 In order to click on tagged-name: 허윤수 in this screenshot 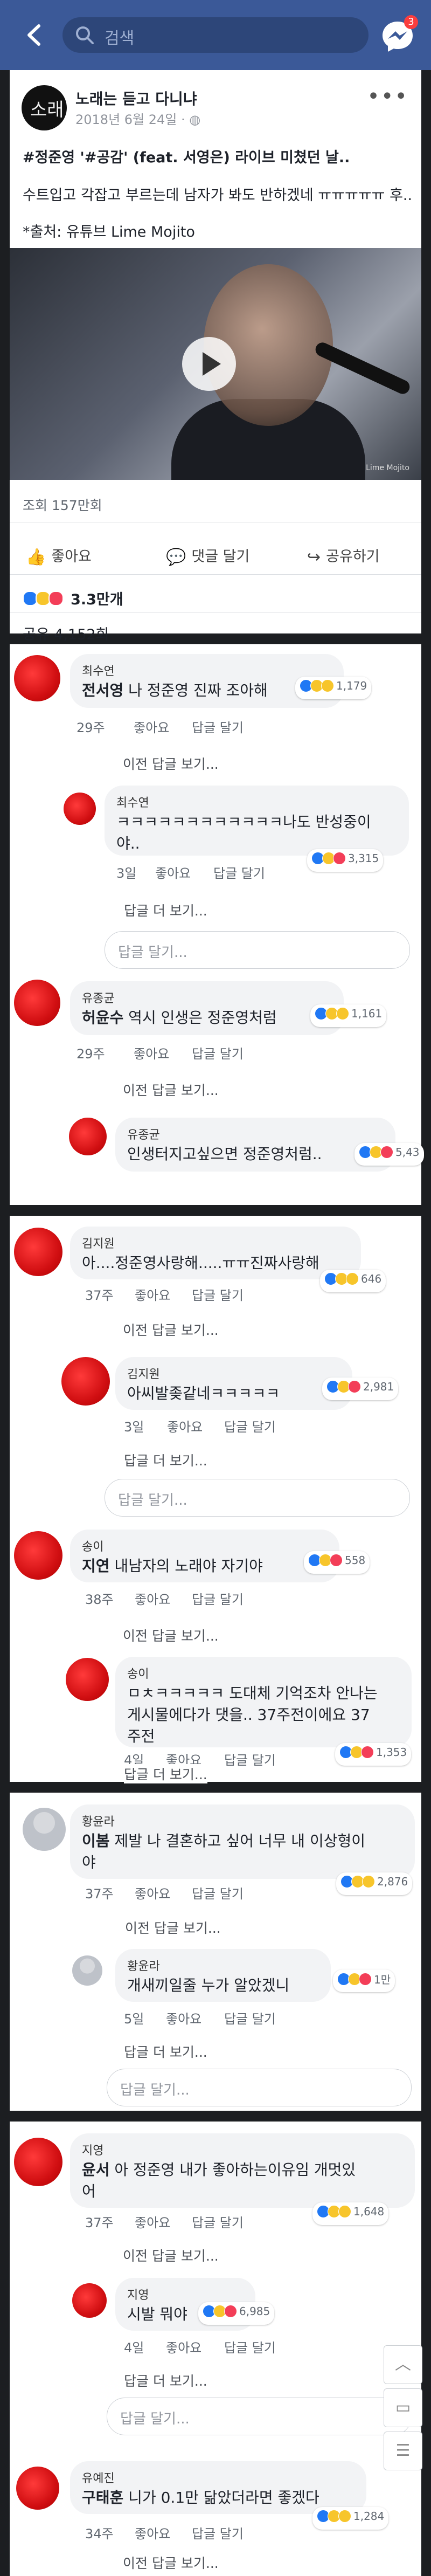, I will do `click(102, 1018)`.